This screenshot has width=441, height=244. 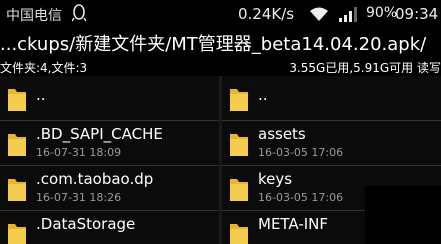 I want to click on current-path: ...ckups/新建文件夹/MT管理器_beta14.04.20.apk/, so click(x=213, y=44).